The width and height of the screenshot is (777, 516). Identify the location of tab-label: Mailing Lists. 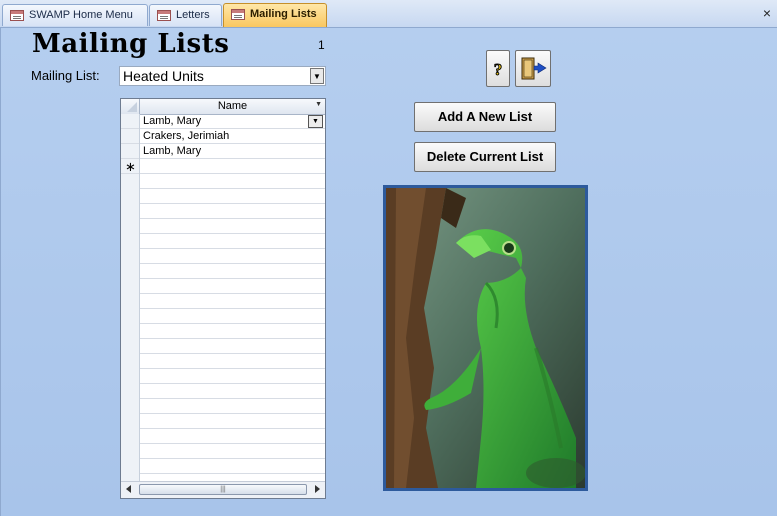
(283, 14).